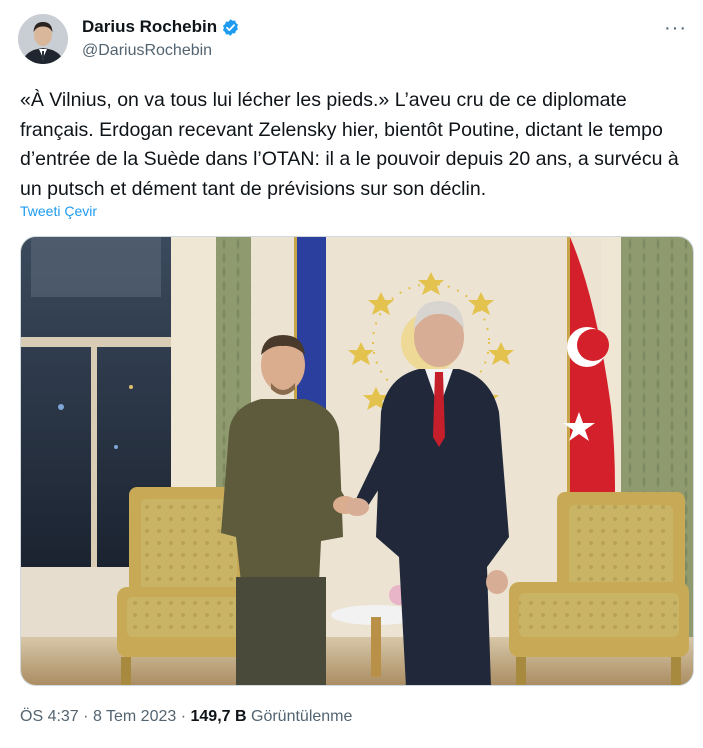  Describe the element at coordinates (134, 716) in the screenshot. I see `tweet-date: 8 Tem 2023` at that location.